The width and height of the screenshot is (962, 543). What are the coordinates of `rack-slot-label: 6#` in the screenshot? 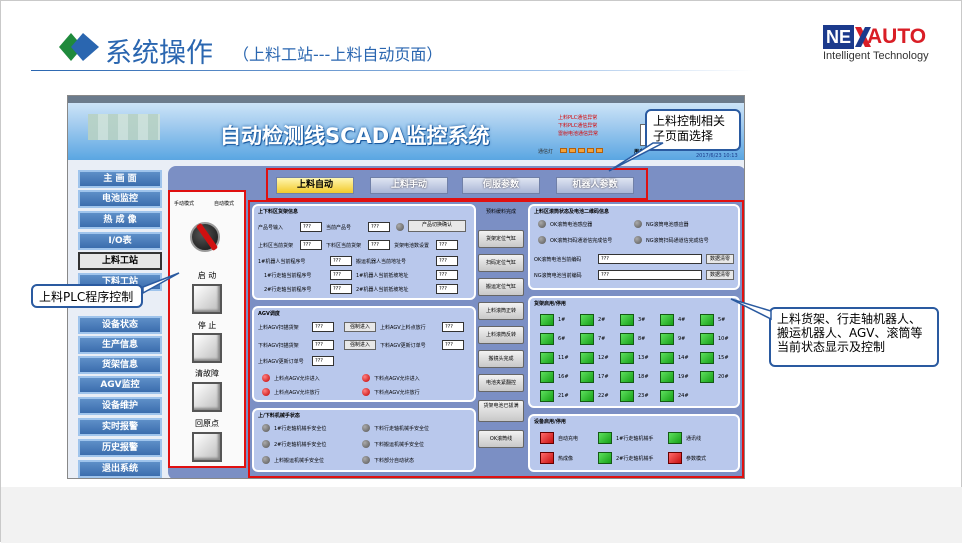 It's located at (562, 339).